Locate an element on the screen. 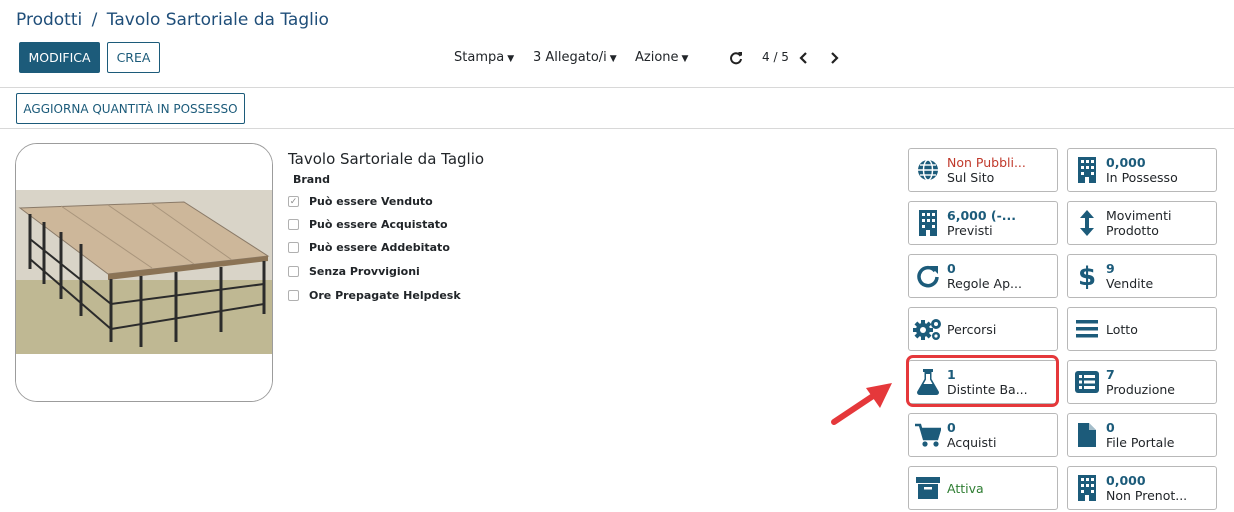  purchases-value: 0 is located at coordinates (951, 427).